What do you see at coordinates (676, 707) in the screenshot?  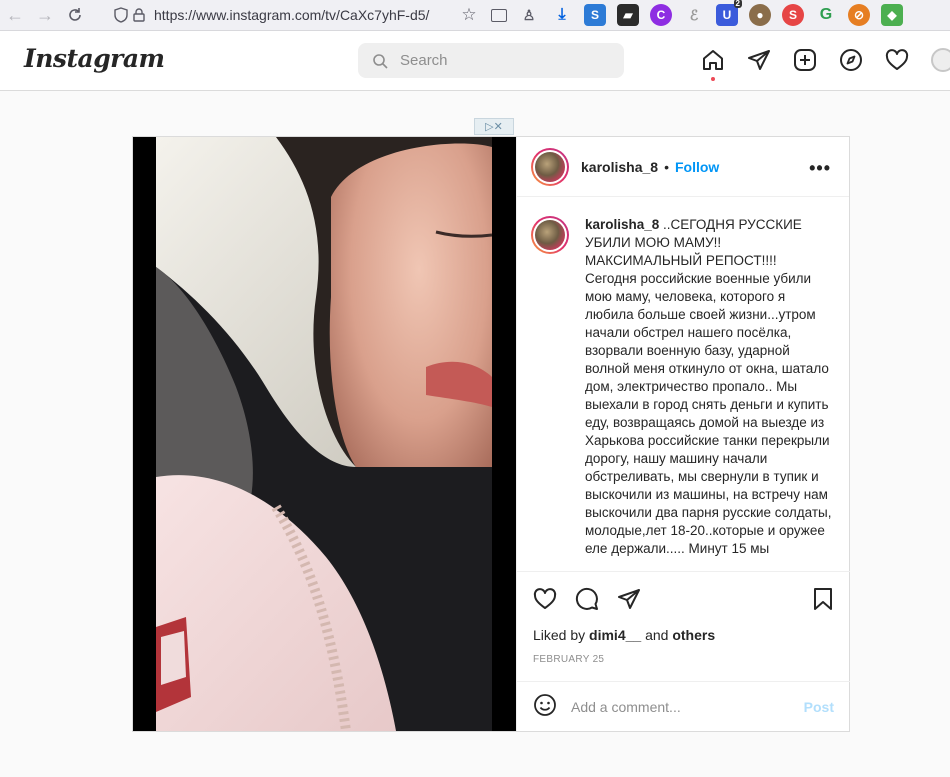 I see `comment-input` at bounding box center [676, 707].